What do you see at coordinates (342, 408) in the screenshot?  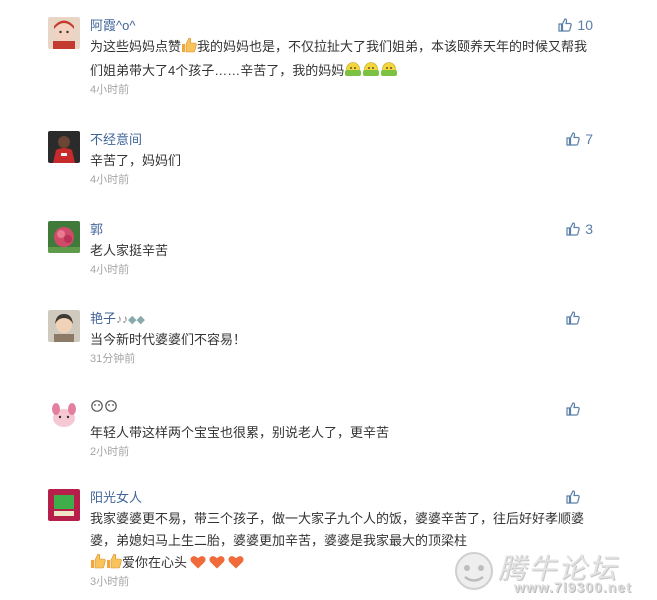 I see `user-name` at bounding box center [342, 408].